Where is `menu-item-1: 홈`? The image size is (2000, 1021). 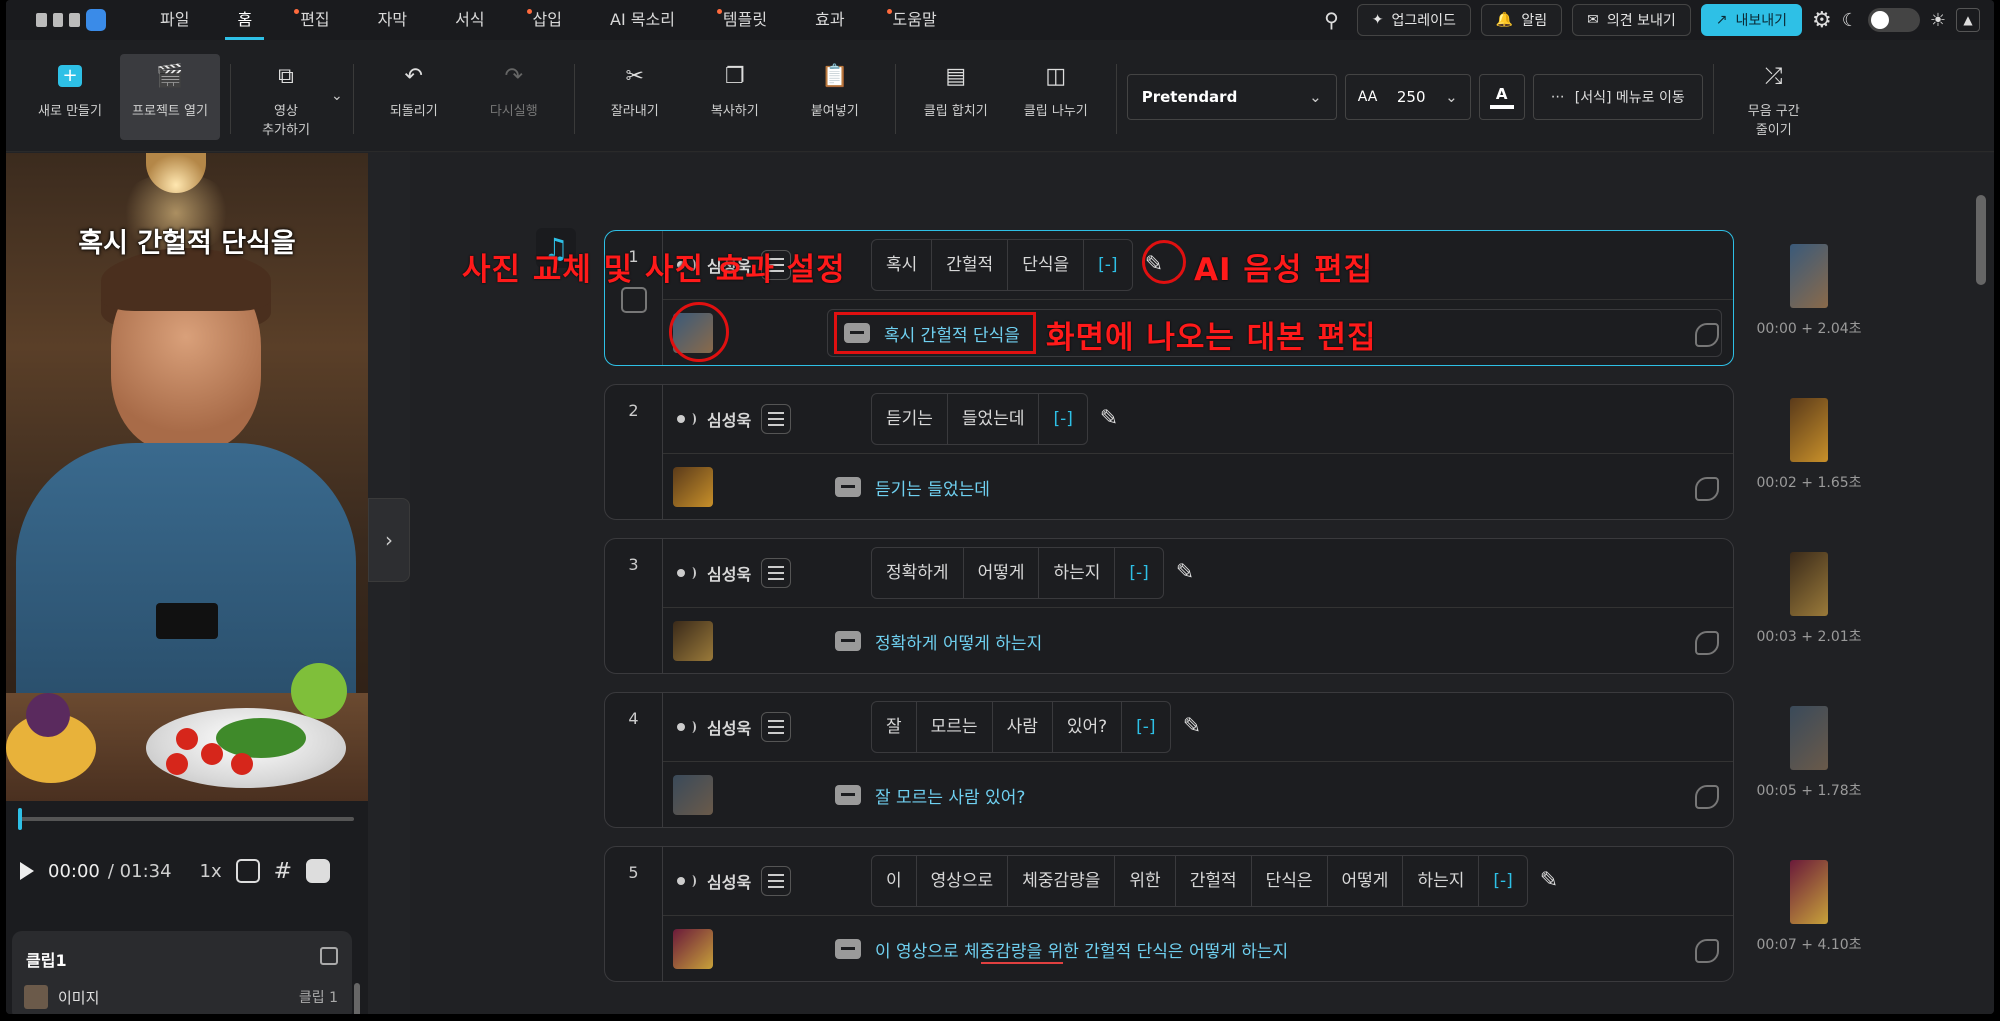
menu-item-1: 홈 is located at coordinates (244, 20).